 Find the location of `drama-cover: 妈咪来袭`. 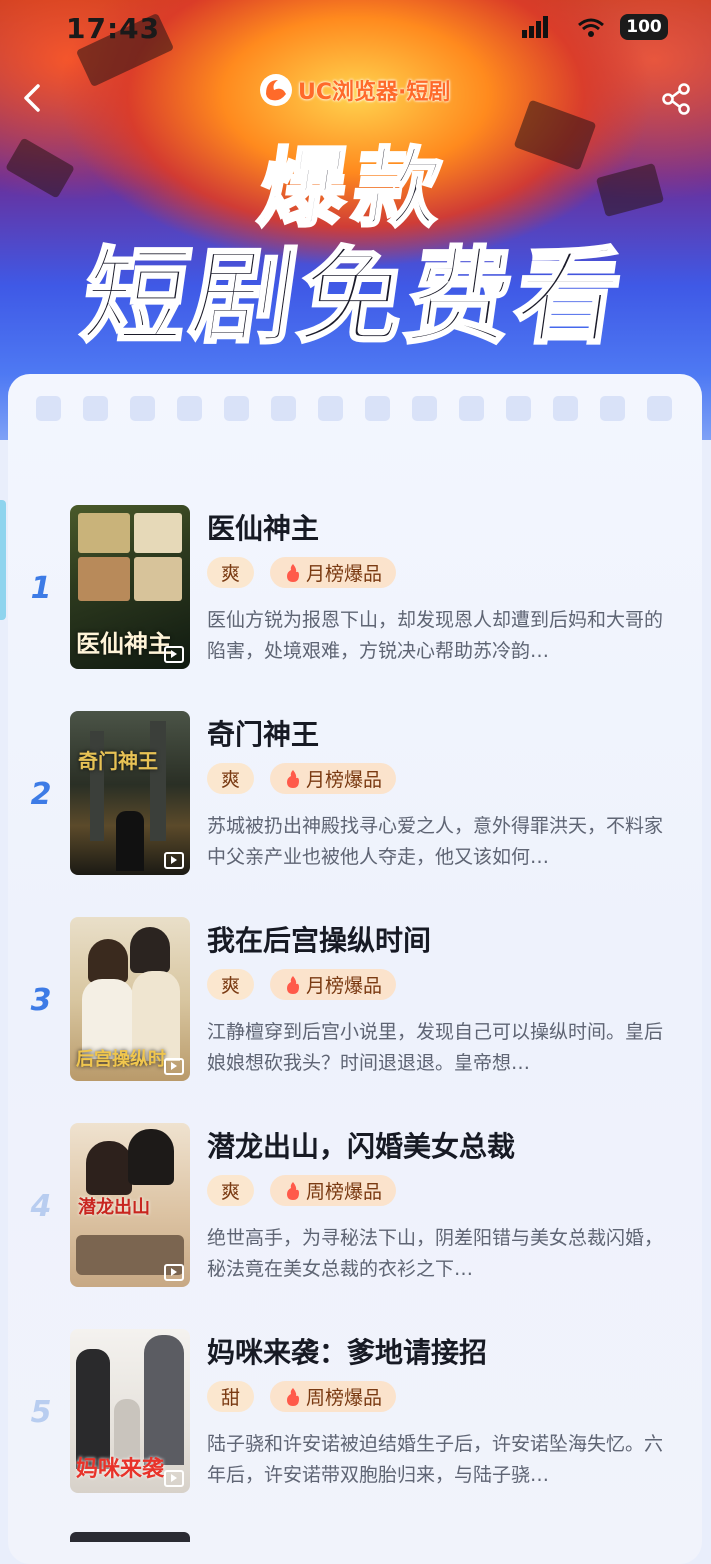

drama-cover: 妈咪来袭 is located at coordinates (130, 1411).